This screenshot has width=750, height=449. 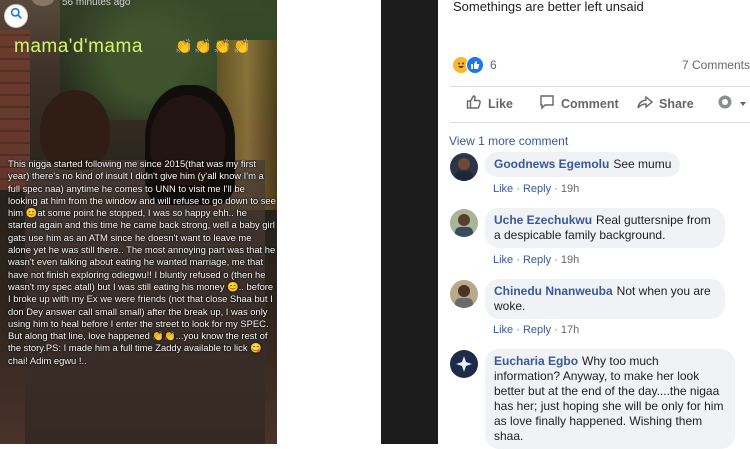 I want to click on commenter-name: Uche Ezechukwu, so click(x=543, y=220).